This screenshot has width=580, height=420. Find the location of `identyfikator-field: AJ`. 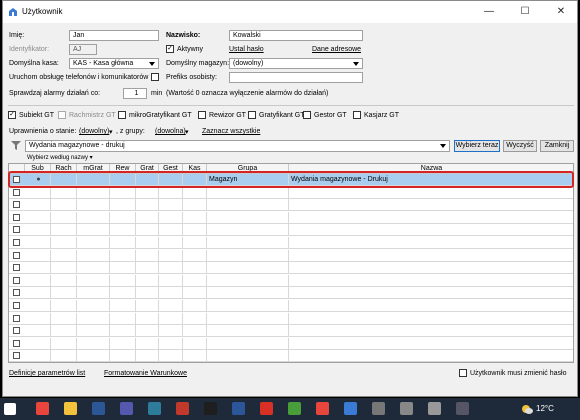

identyfikator-field: AJ is located at coordinates (83, 49).